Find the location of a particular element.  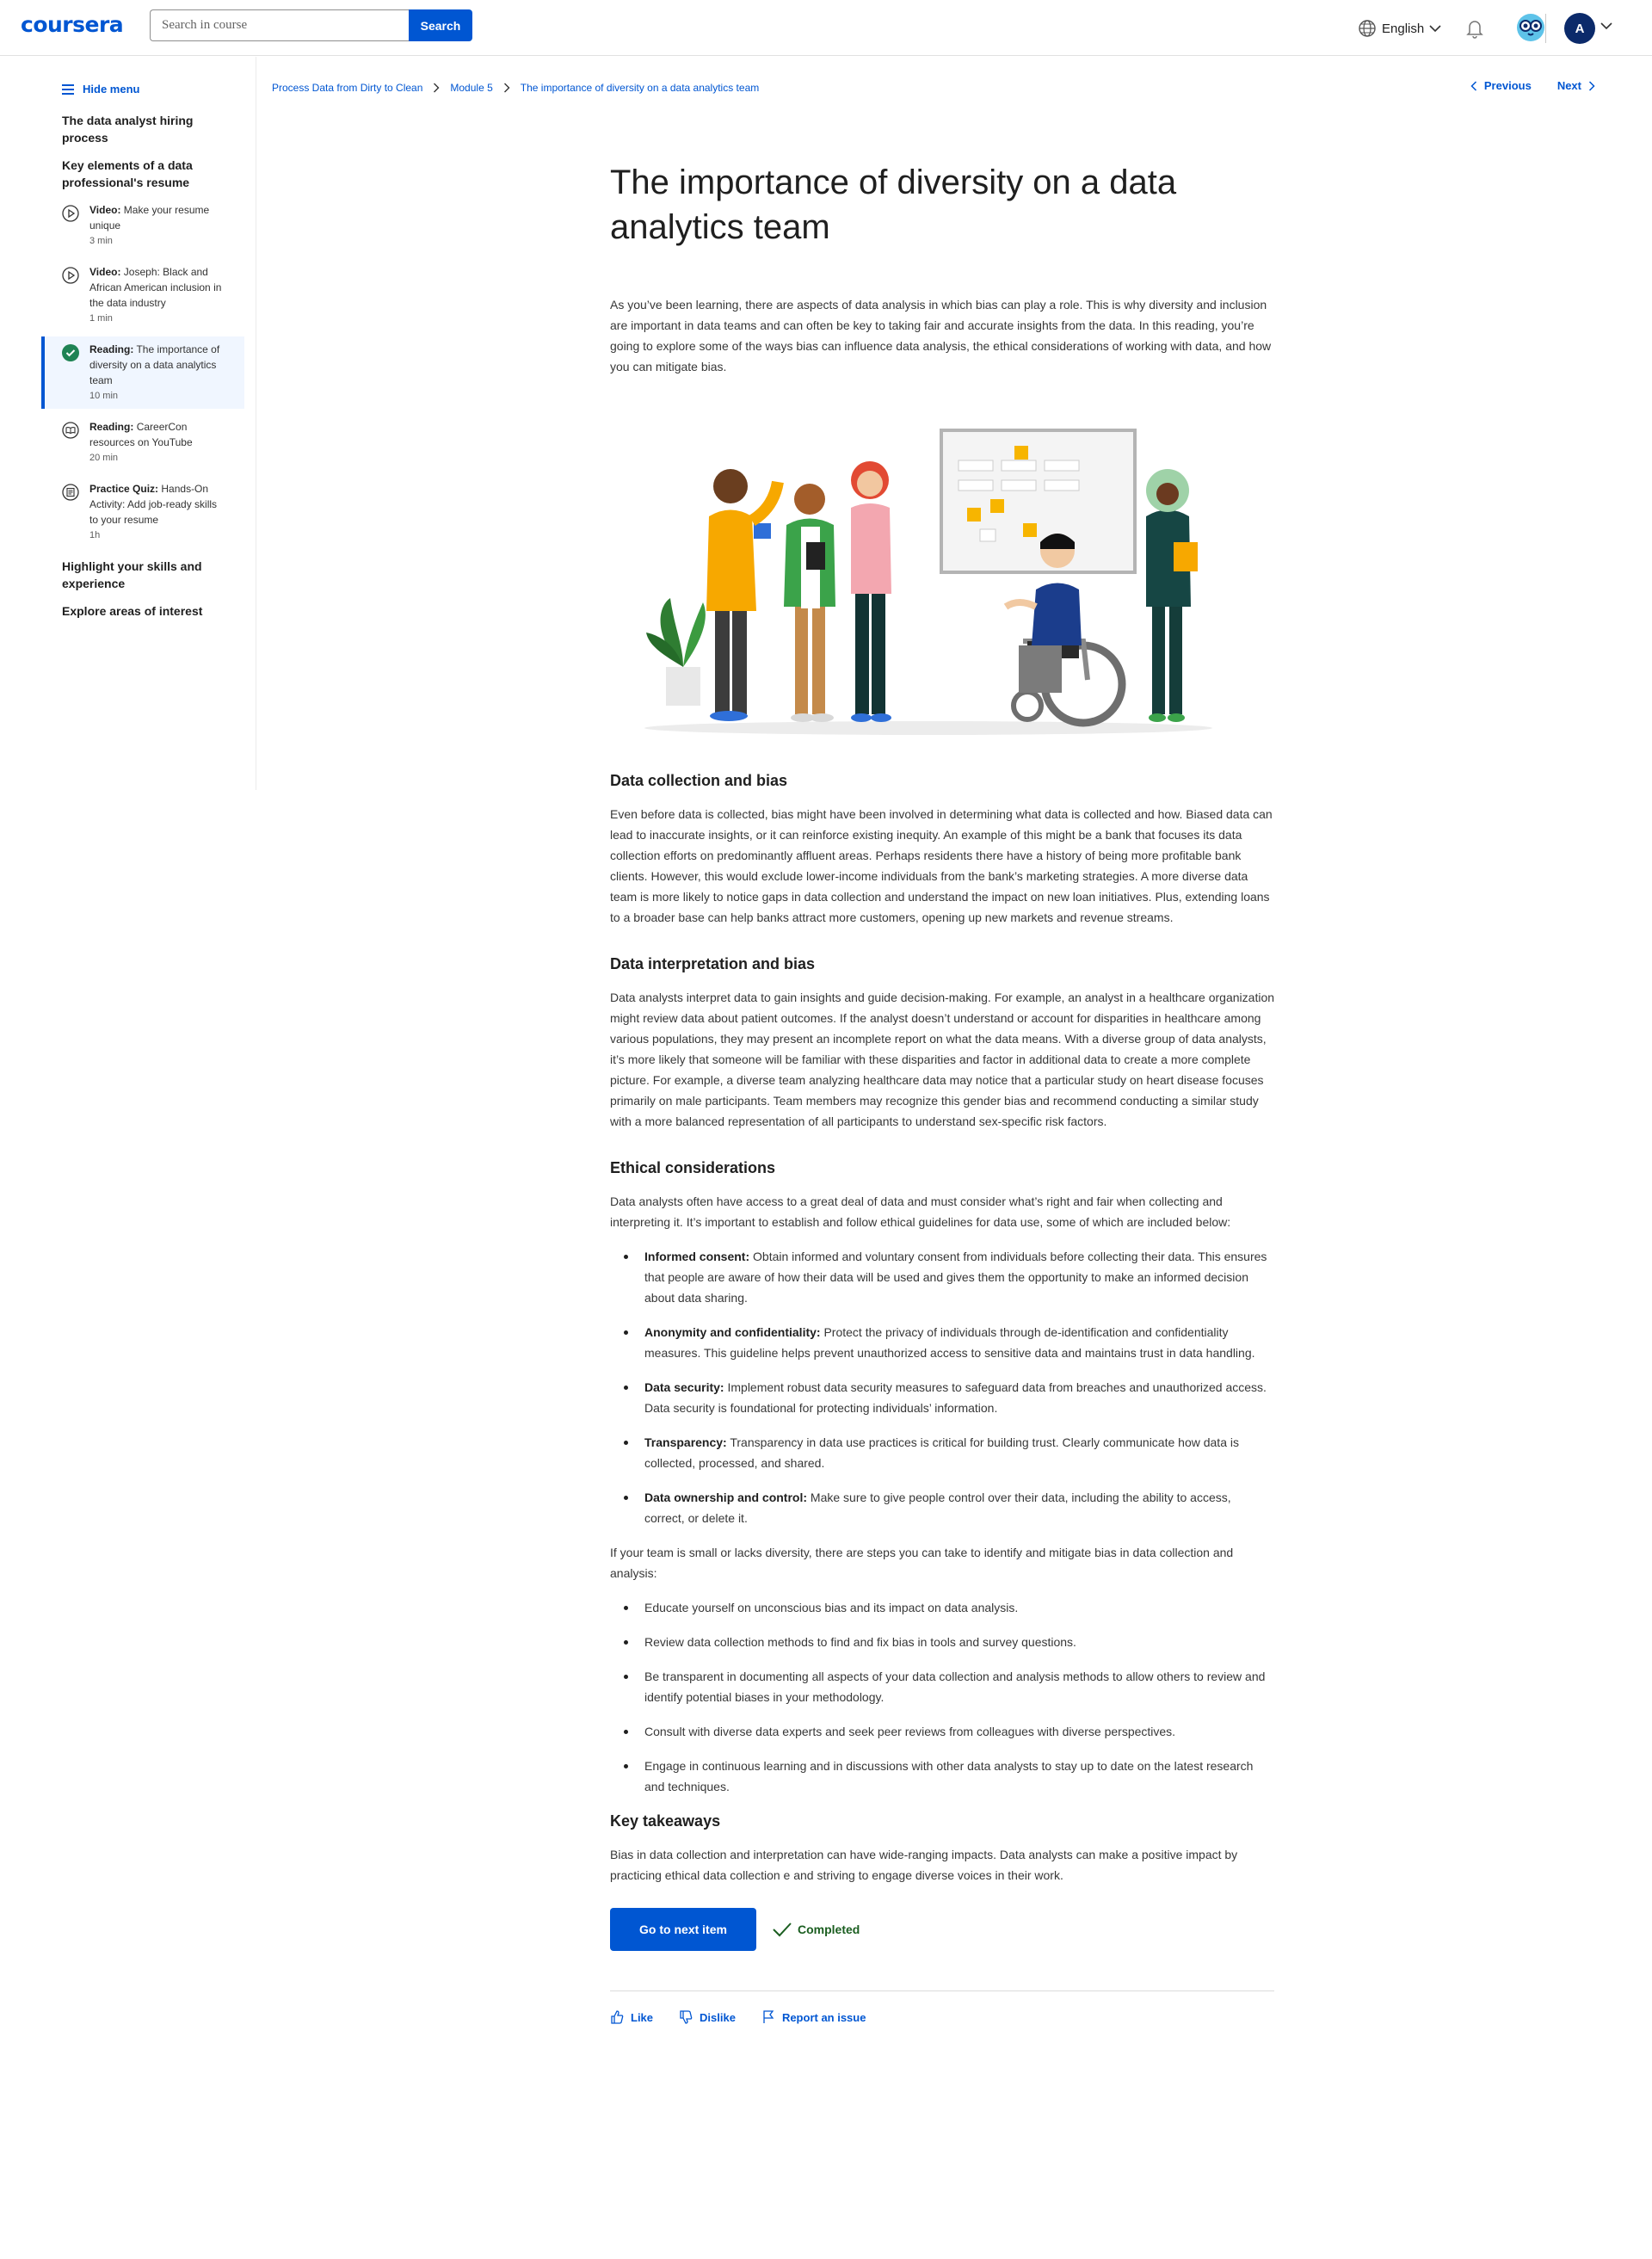

language-label: English is located at coordinates (1403, 28).